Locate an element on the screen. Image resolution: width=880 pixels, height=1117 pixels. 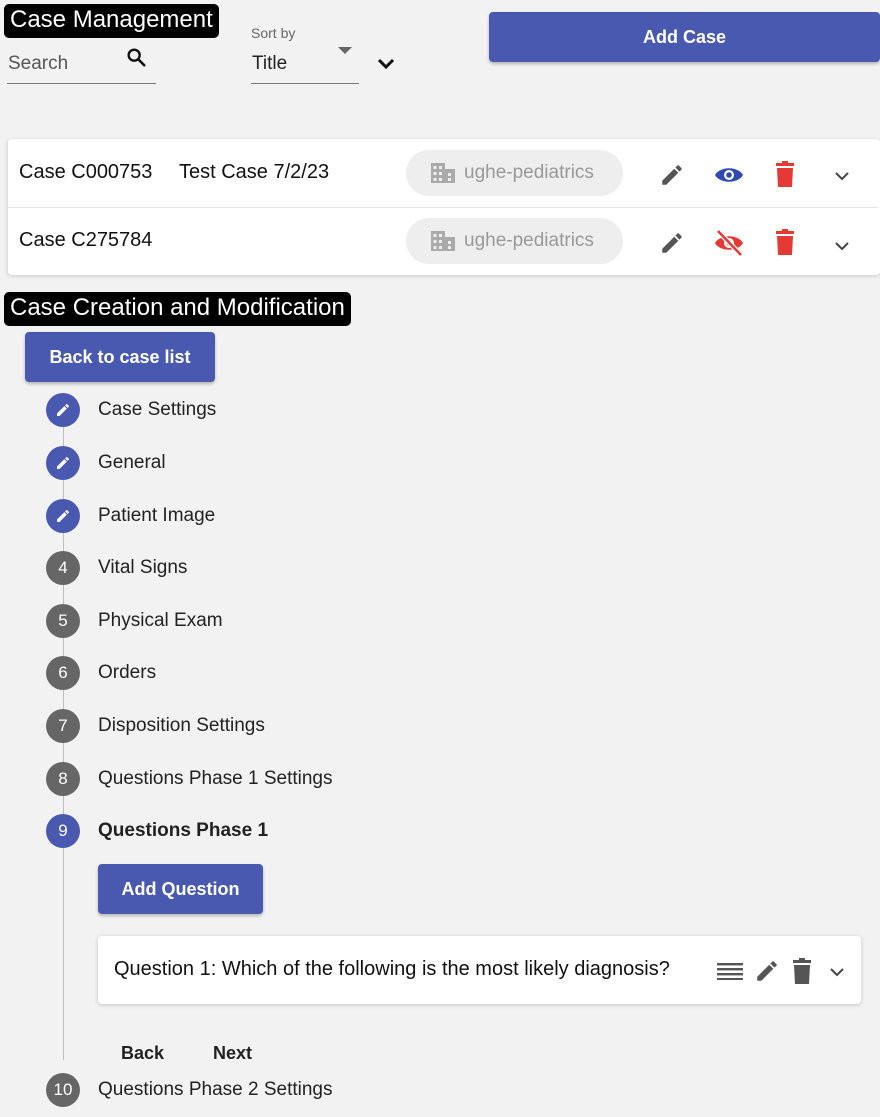
case-management-label: Case Management is located at coordinates (111, 21).